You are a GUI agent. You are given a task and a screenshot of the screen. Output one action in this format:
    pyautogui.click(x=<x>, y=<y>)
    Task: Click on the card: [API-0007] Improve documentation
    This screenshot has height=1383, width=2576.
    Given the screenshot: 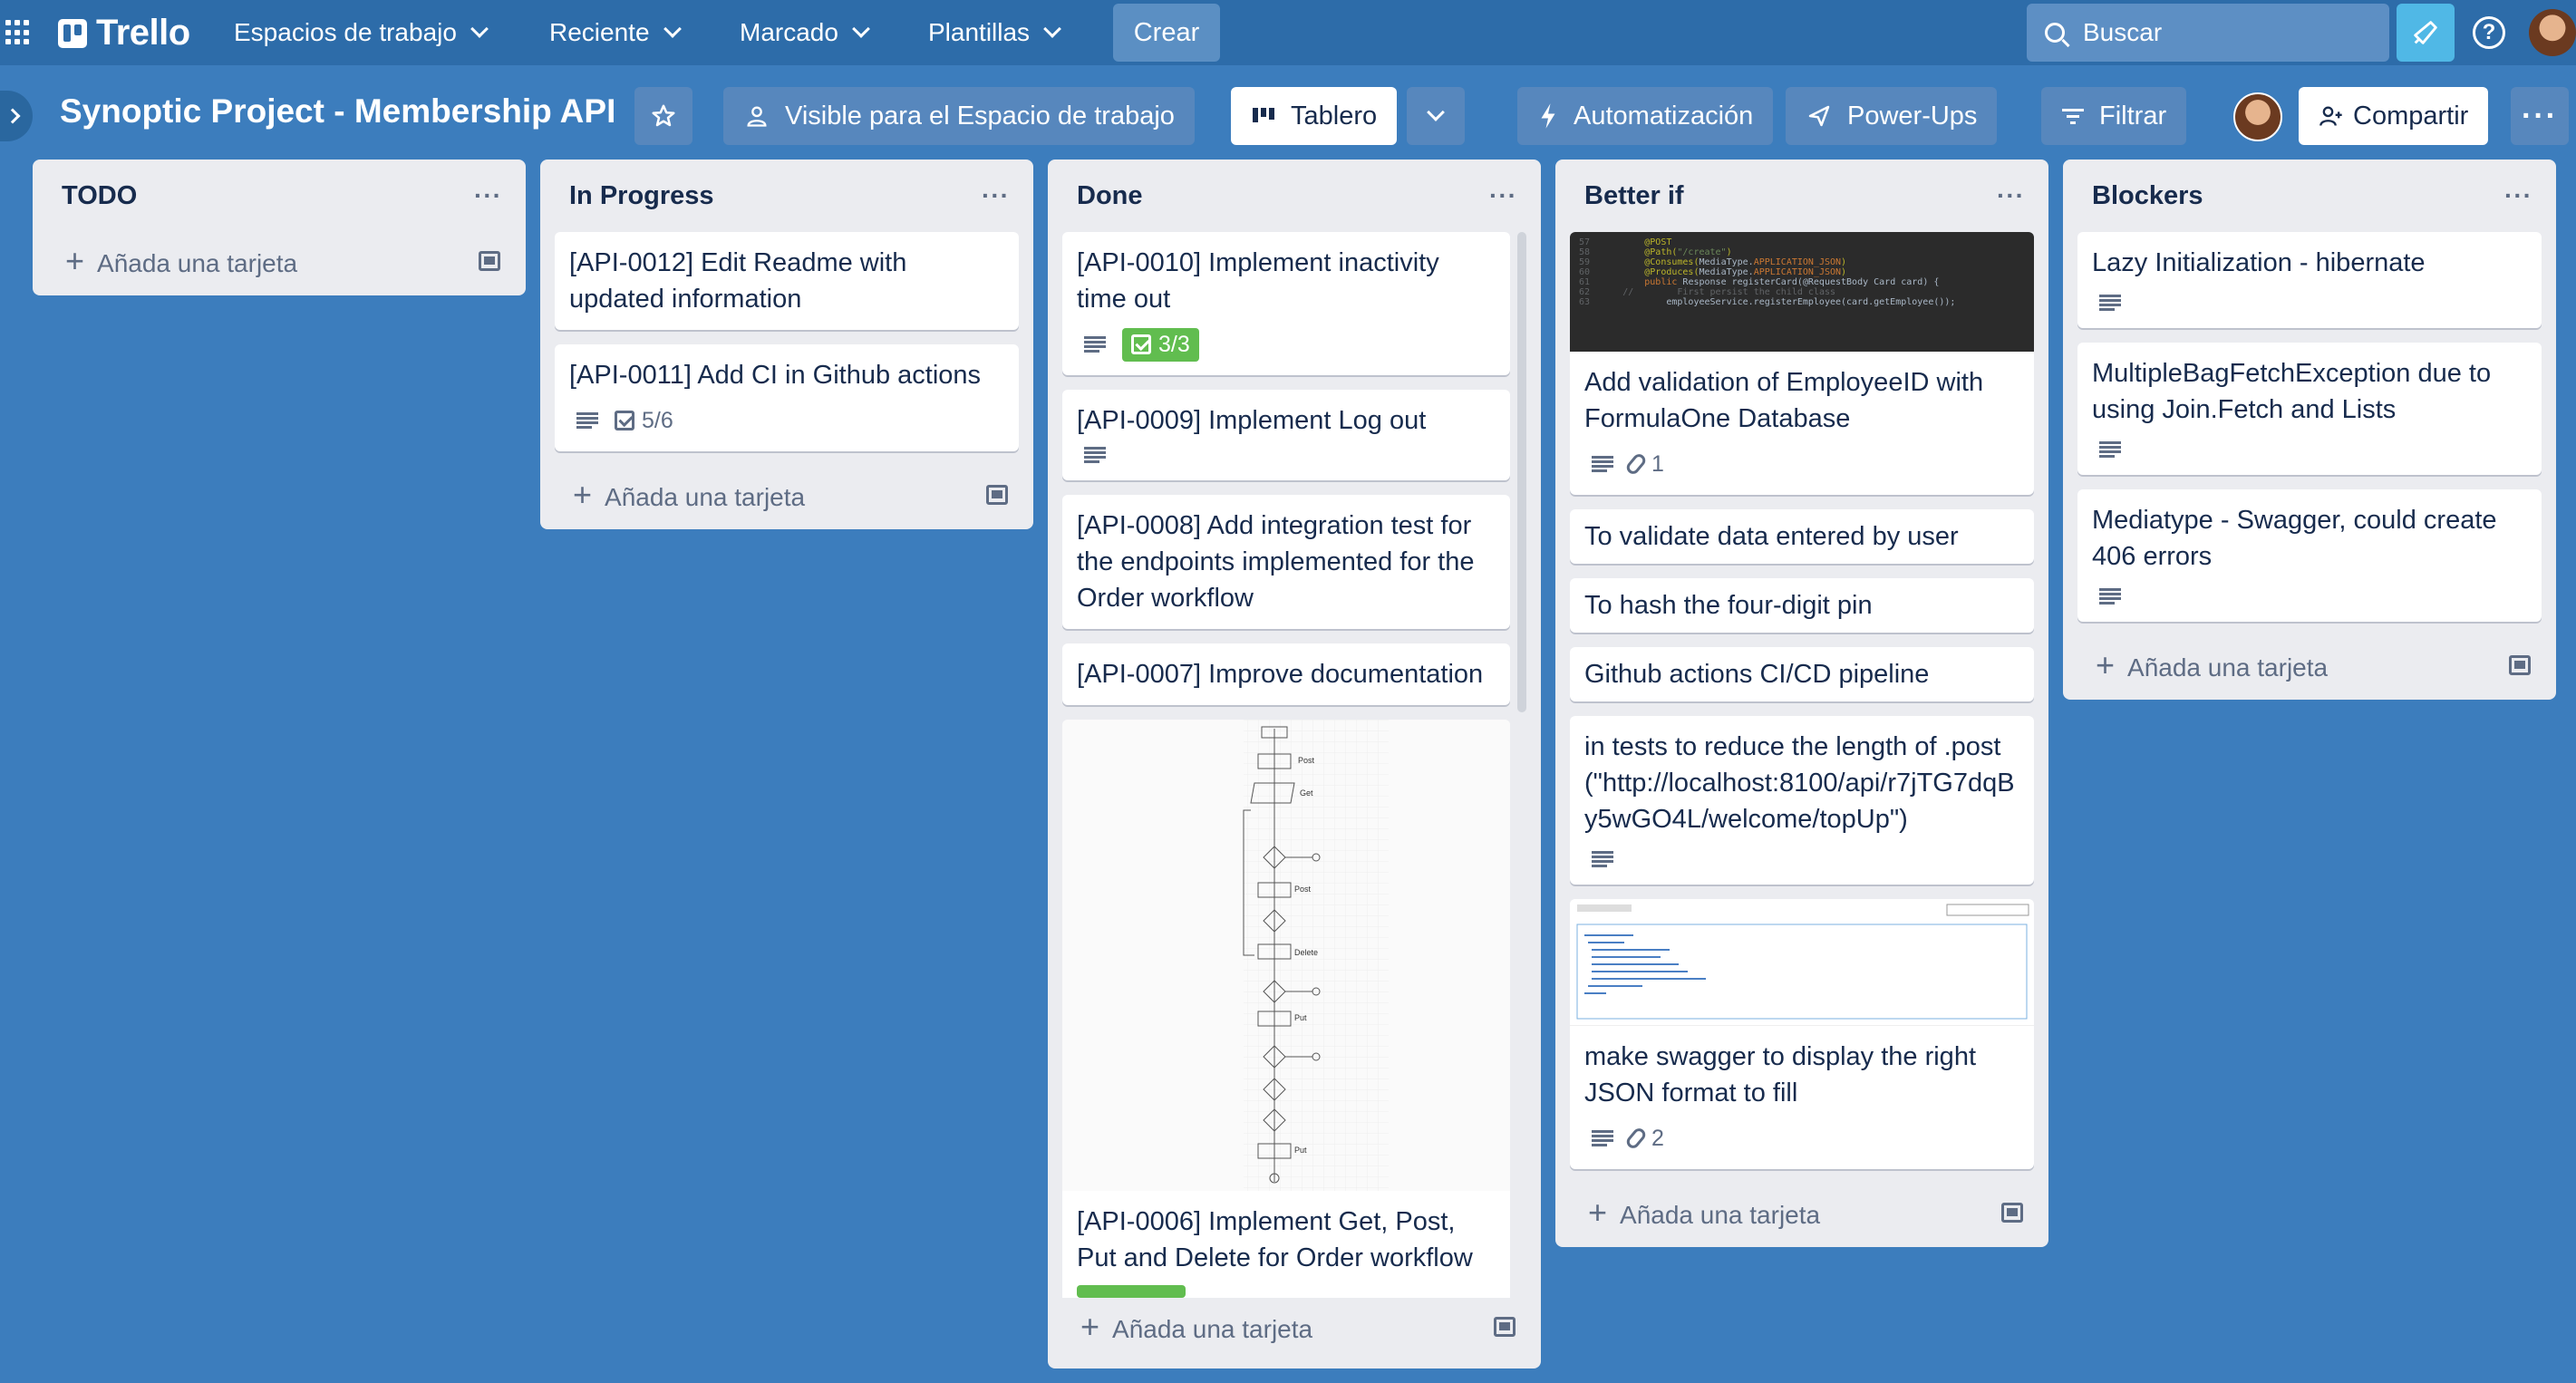 What is the action you would take?
    pyautogui.click(x=1286, y=674)
    